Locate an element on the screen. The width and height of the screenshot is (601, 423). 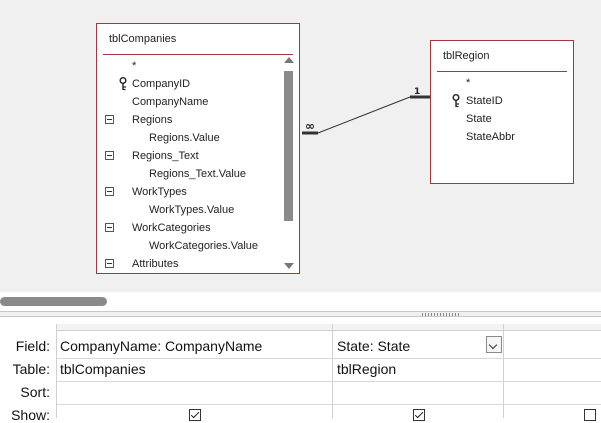
field-cell: State is located at coordinates (373, 346).